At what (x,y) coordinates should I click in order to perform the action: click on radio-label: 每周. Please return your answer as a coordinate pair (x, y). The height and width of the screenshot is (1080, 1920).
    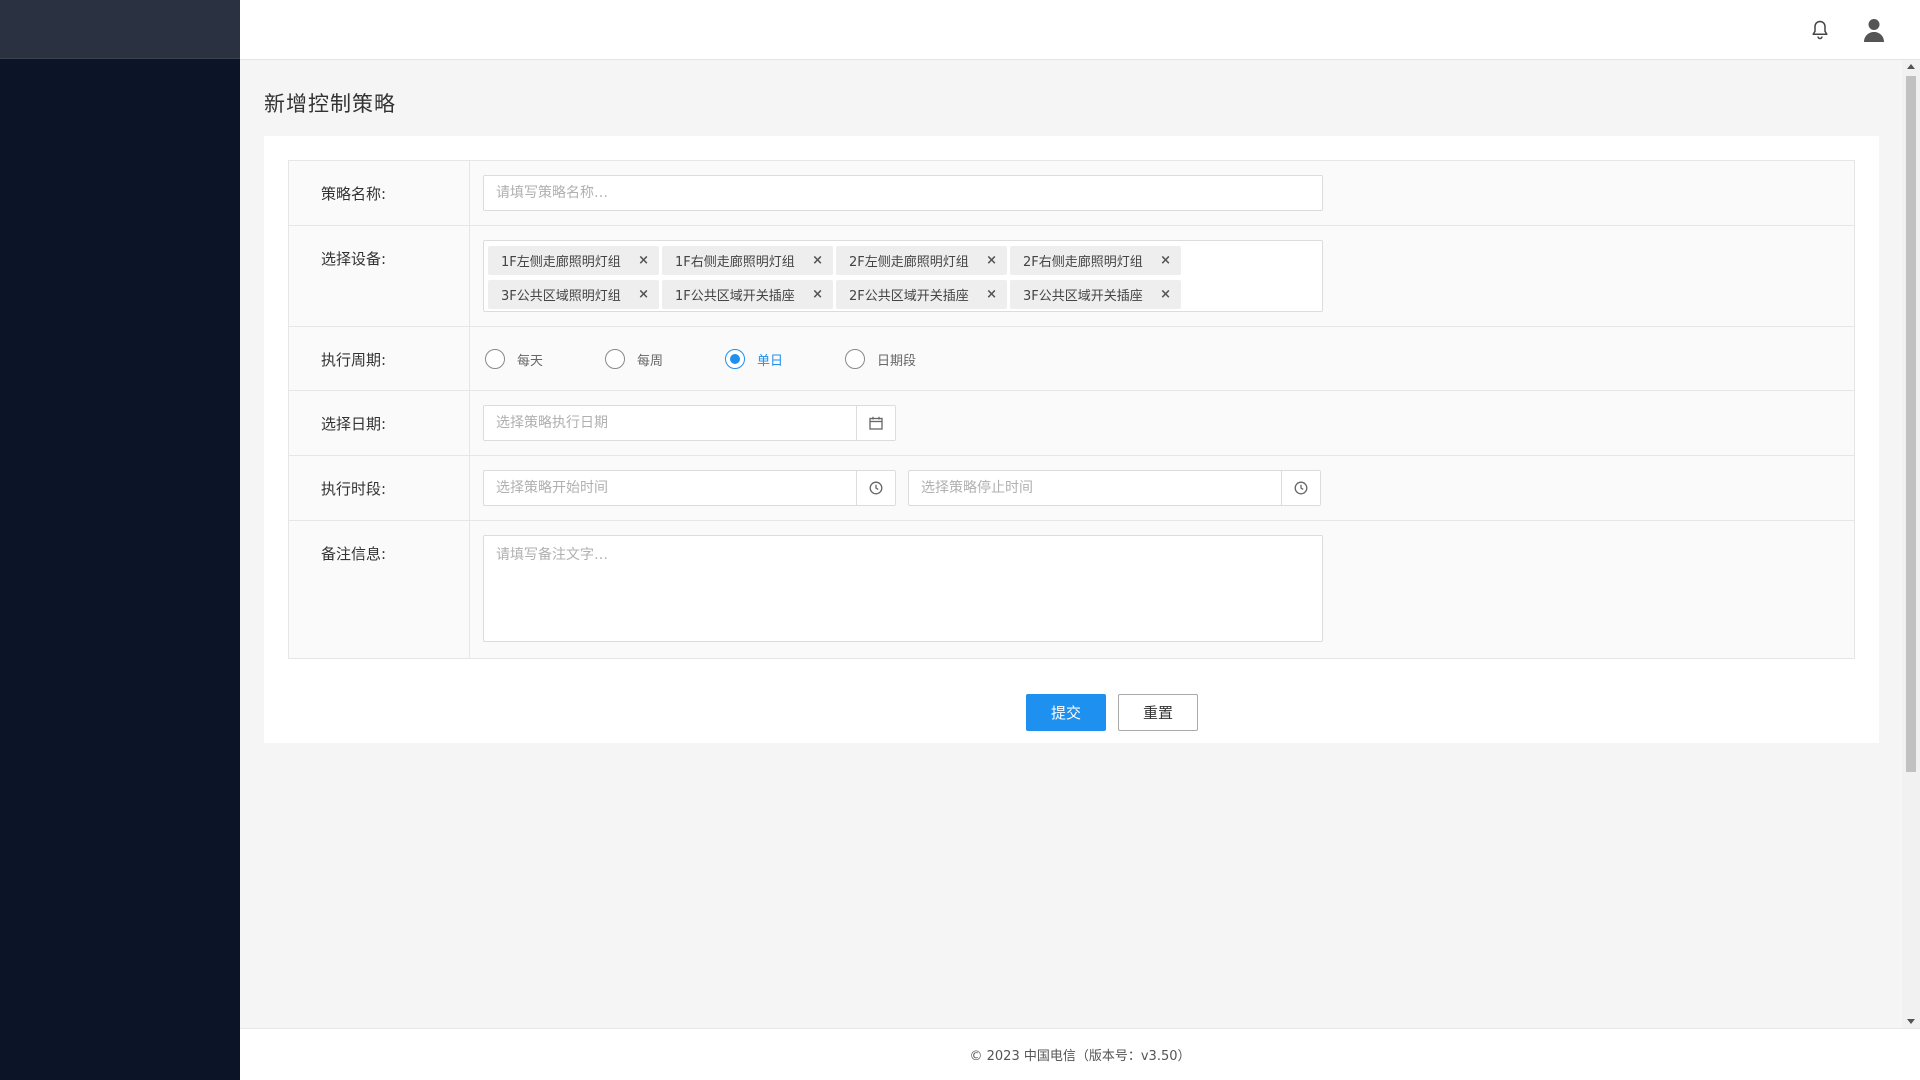
    Looking at the image, I should click on (650, 361).